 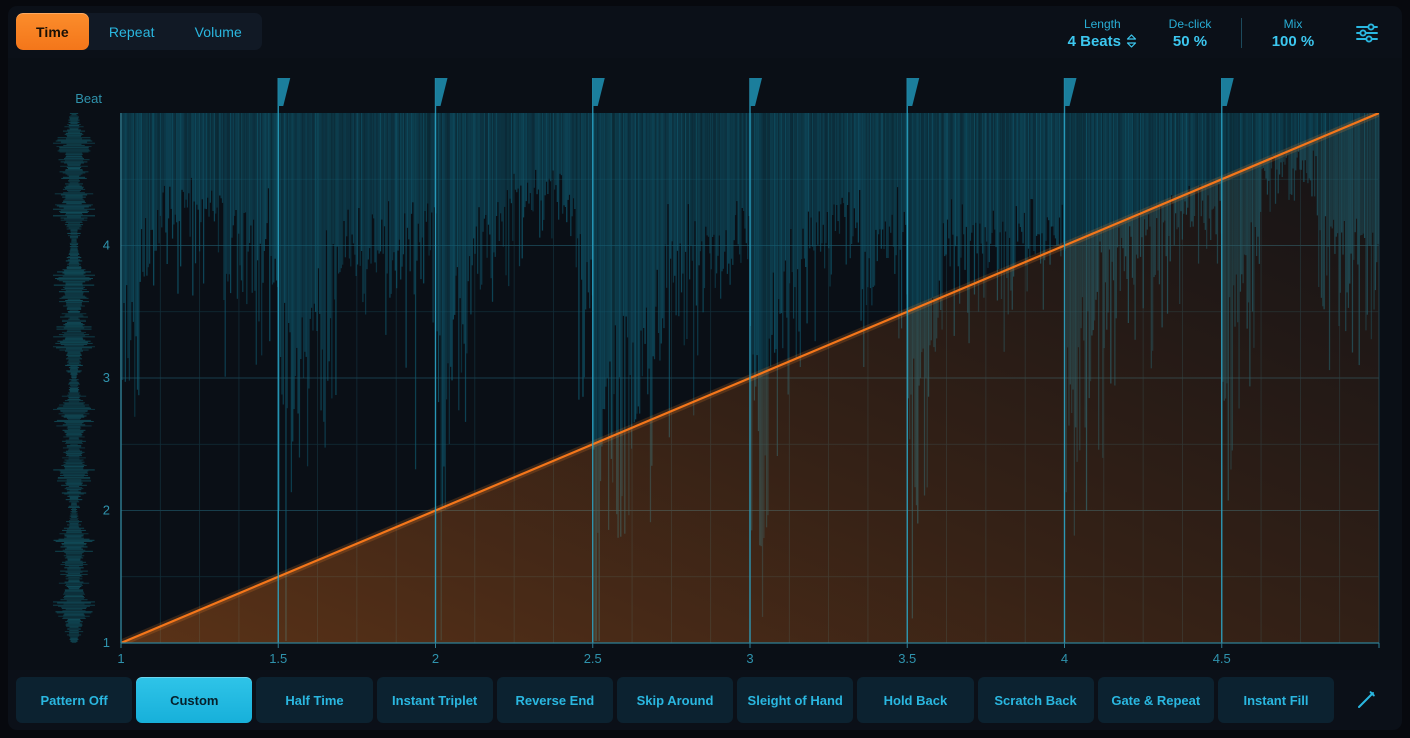 What do you see at coordinates (194, 700) in the screenshot?
I see `preset-custom: Custom` at bounding box center [194, 700].